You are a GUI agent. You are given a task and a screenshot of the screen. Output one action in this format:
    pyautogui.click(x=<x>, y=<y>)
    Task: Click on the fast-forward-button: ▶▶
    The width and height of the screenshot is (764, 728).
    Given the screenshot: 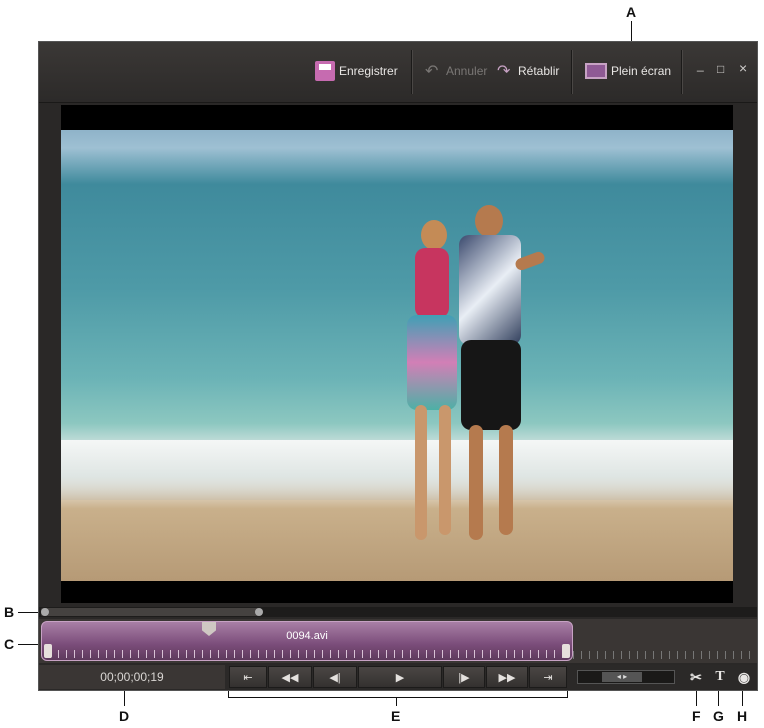 What is the action you would take?
    pyautogui.click(x=507, y=677)
    